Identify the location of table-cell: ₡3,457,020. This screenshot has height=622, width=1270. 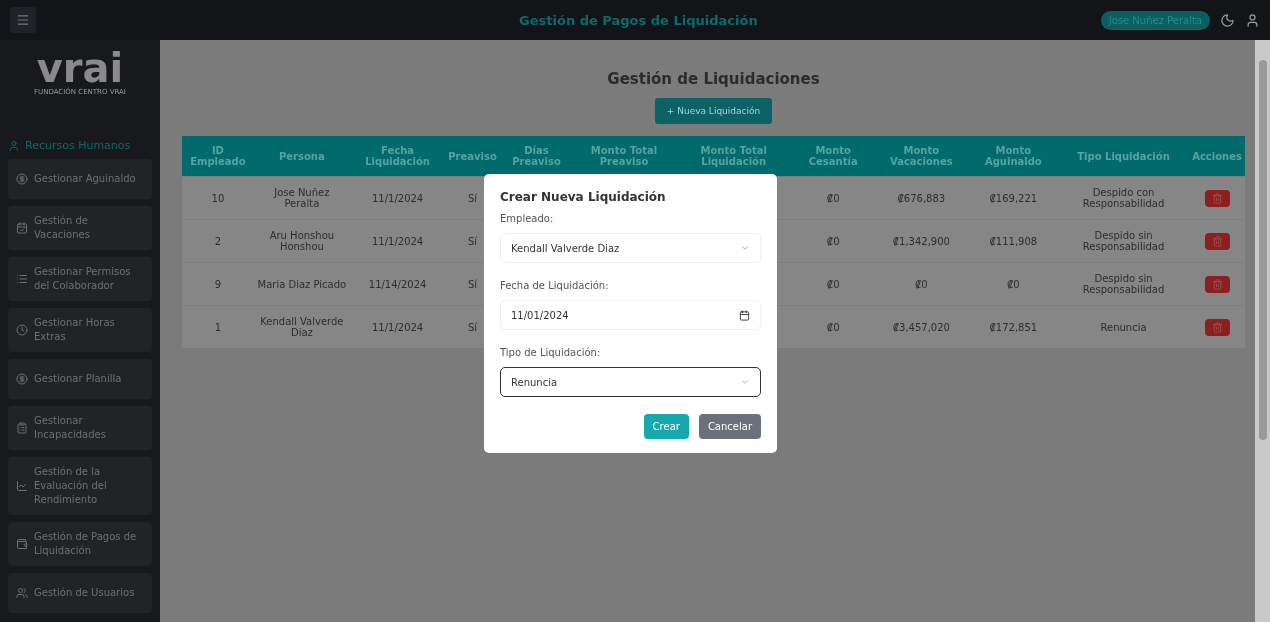
(921, 326).